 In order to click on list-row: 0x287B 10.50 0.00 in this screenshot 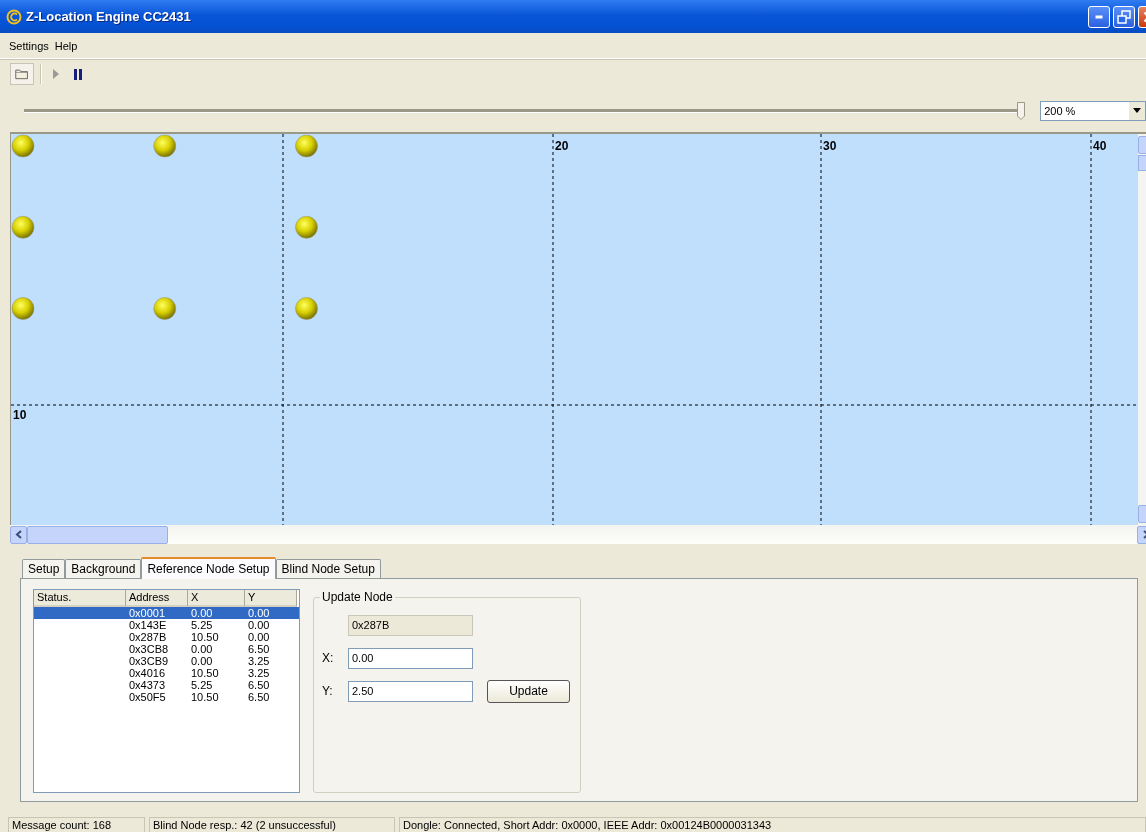, I will do `click(166, 637)`.